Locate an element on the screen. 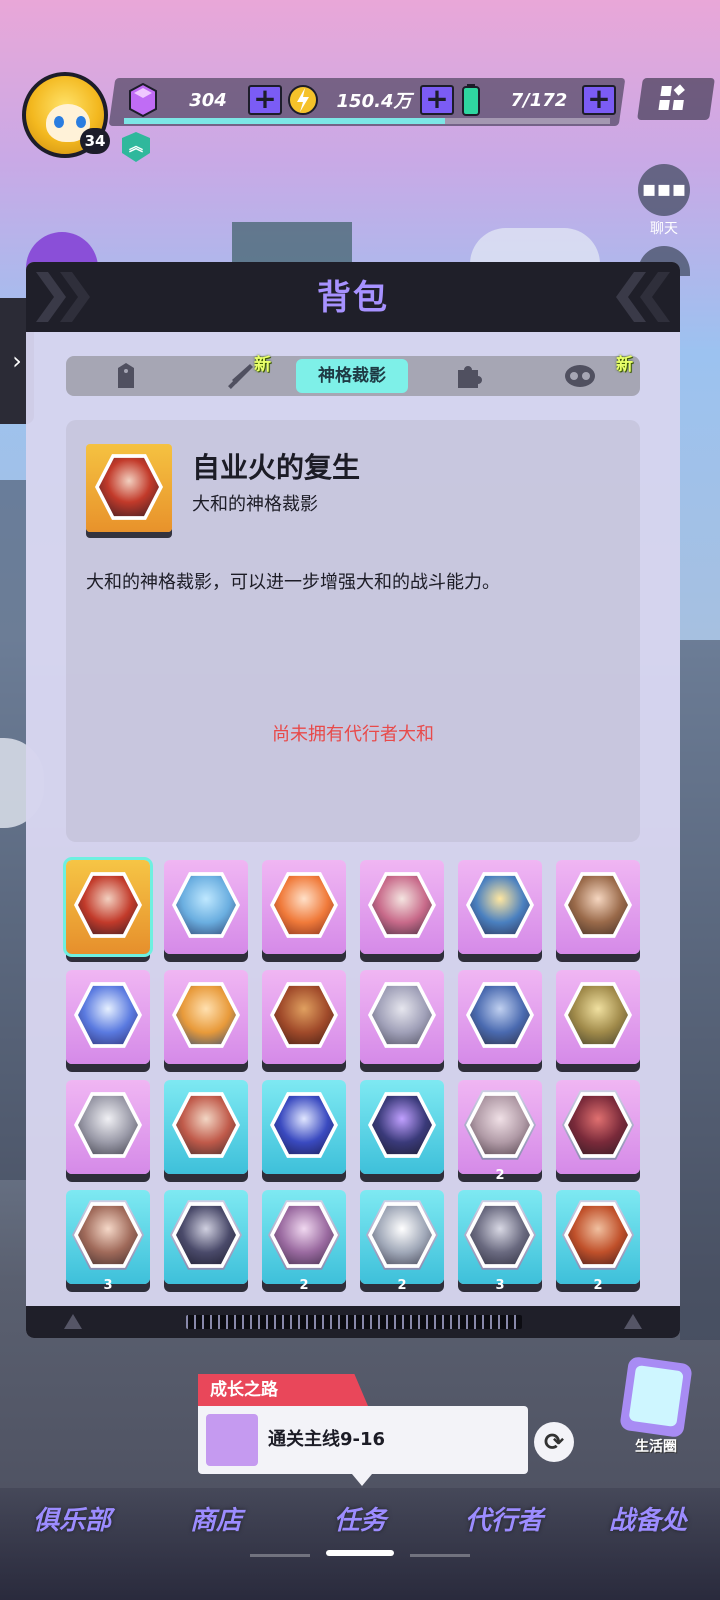 The image size is (720, 1600). xp-bar is located at coordinates (367, 121).